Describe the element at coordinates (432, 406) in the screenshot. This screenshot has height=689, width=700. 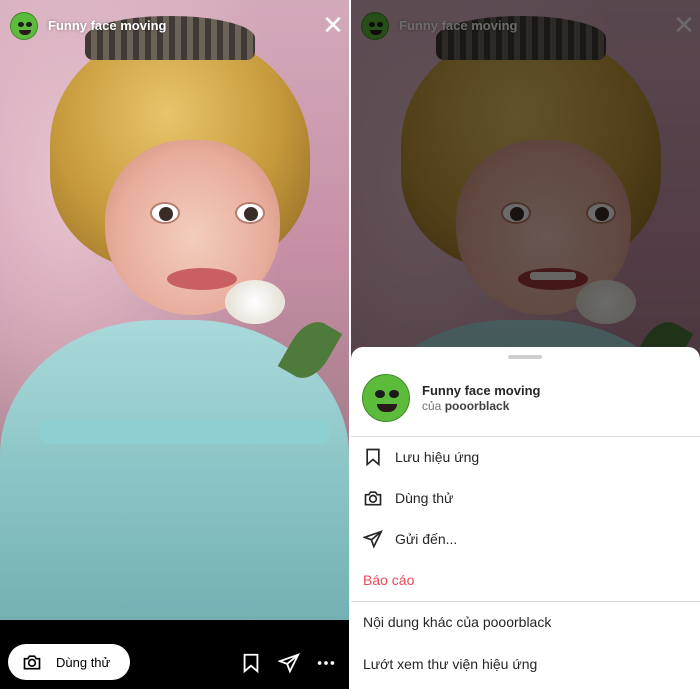
I see `by-prefix: của` at that location.